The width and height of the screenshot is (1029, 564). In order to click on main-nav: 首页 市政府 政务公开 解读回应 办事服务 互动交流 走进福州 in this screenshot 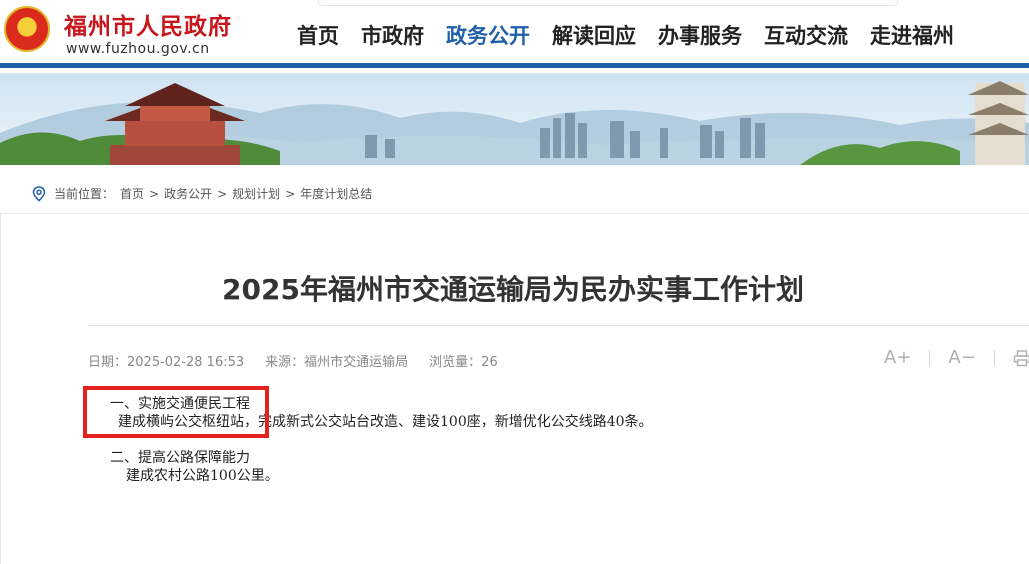, I will do `click(625, 35)`.